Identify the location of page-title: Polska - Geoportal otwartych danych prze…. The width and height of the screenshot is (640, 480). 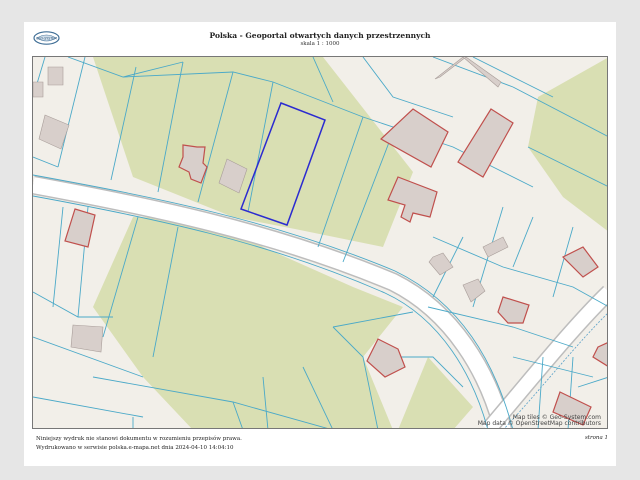
(320, 35).